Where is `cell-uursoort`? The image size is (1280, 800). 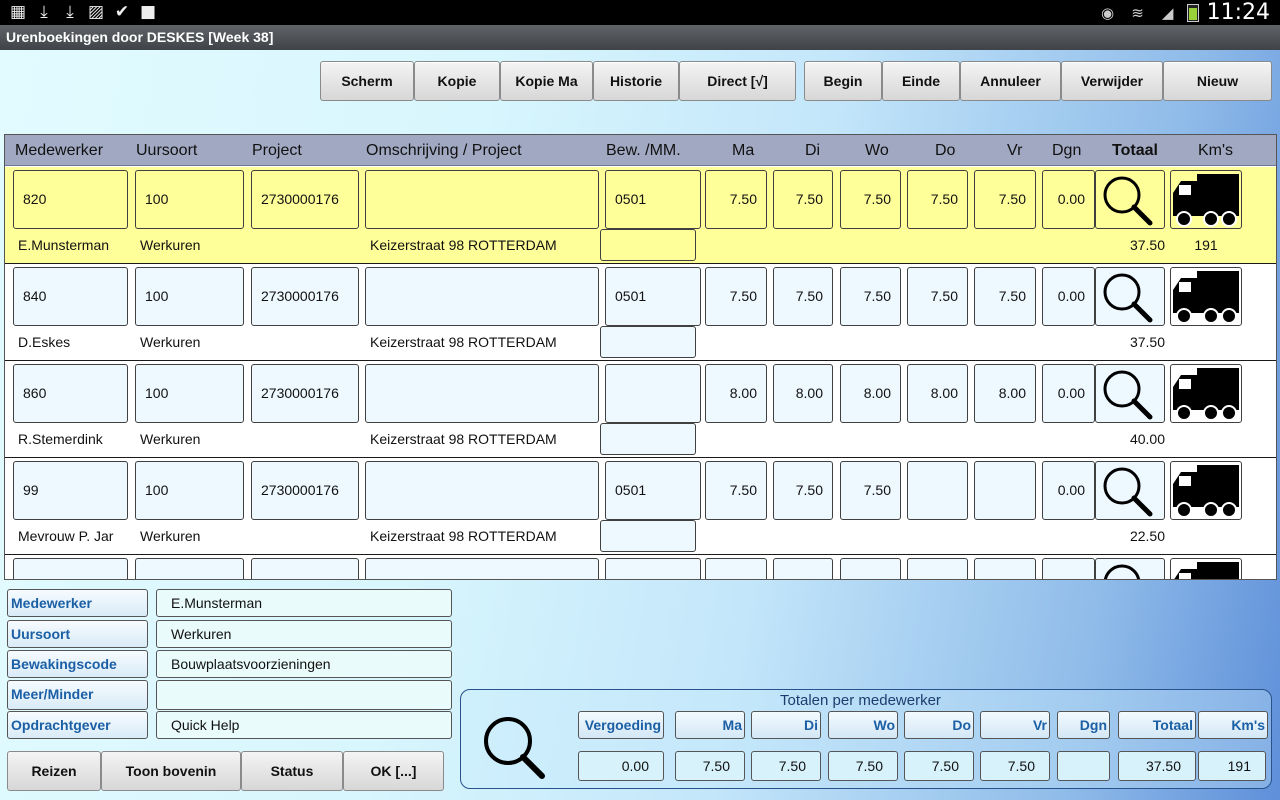
cell-uursoort is located at coordinates (189, 568).